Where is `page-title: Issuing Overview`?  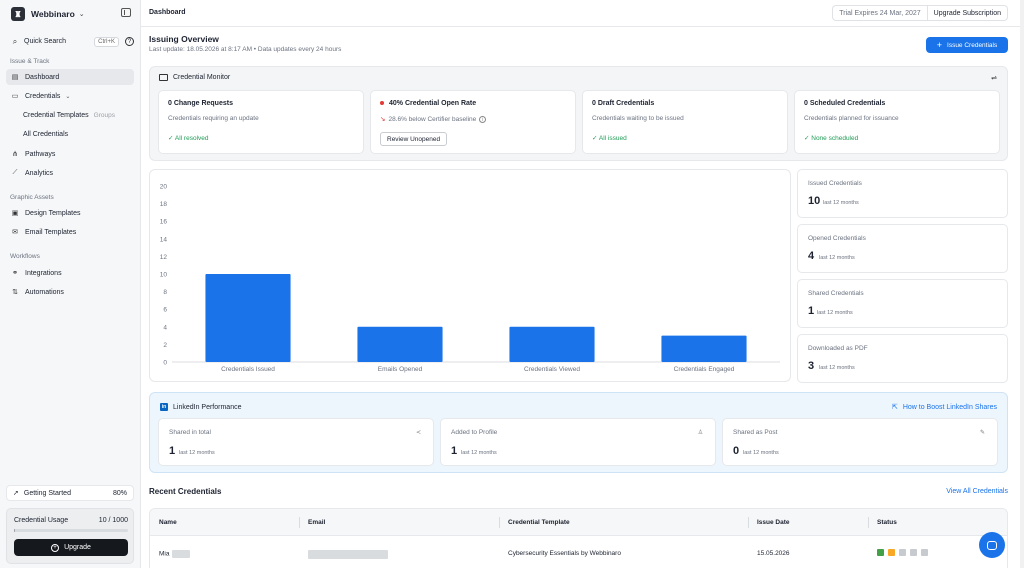 page-title: Issuing Overview is located at coordinates (184, 39).